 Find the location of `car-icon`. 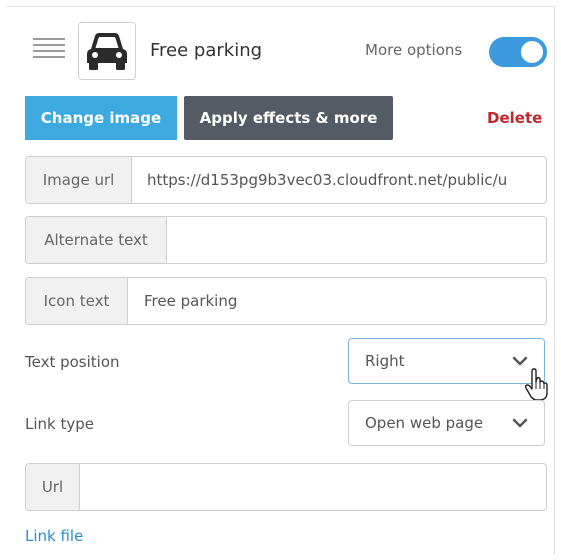

car-icon is located at coordinates (107, 51).